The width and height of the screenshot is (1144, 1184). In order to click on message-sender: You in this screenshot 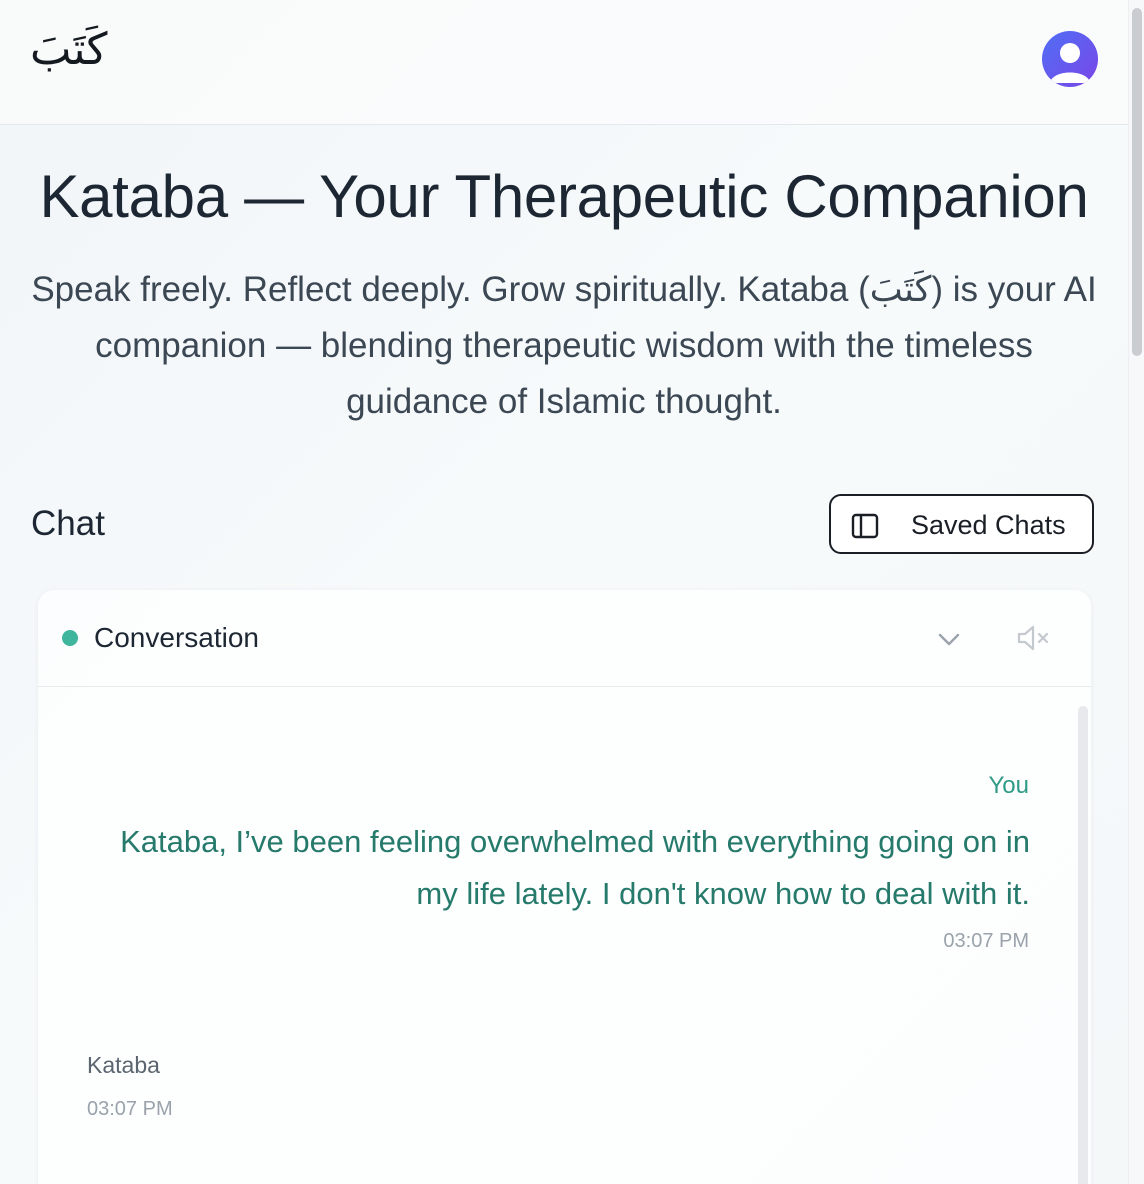, I will do `click(1009, 785)`.